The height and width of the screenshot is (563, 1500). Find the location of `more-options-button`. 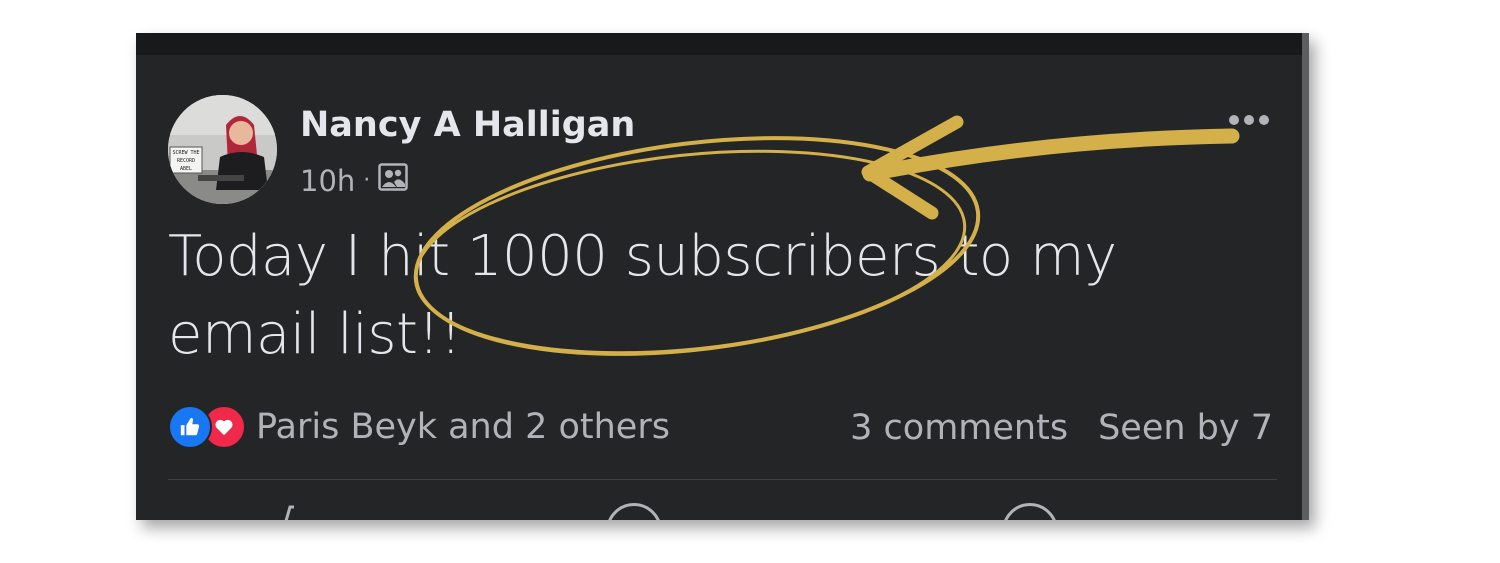

more-options-button is located at coordinates (1249, 120).